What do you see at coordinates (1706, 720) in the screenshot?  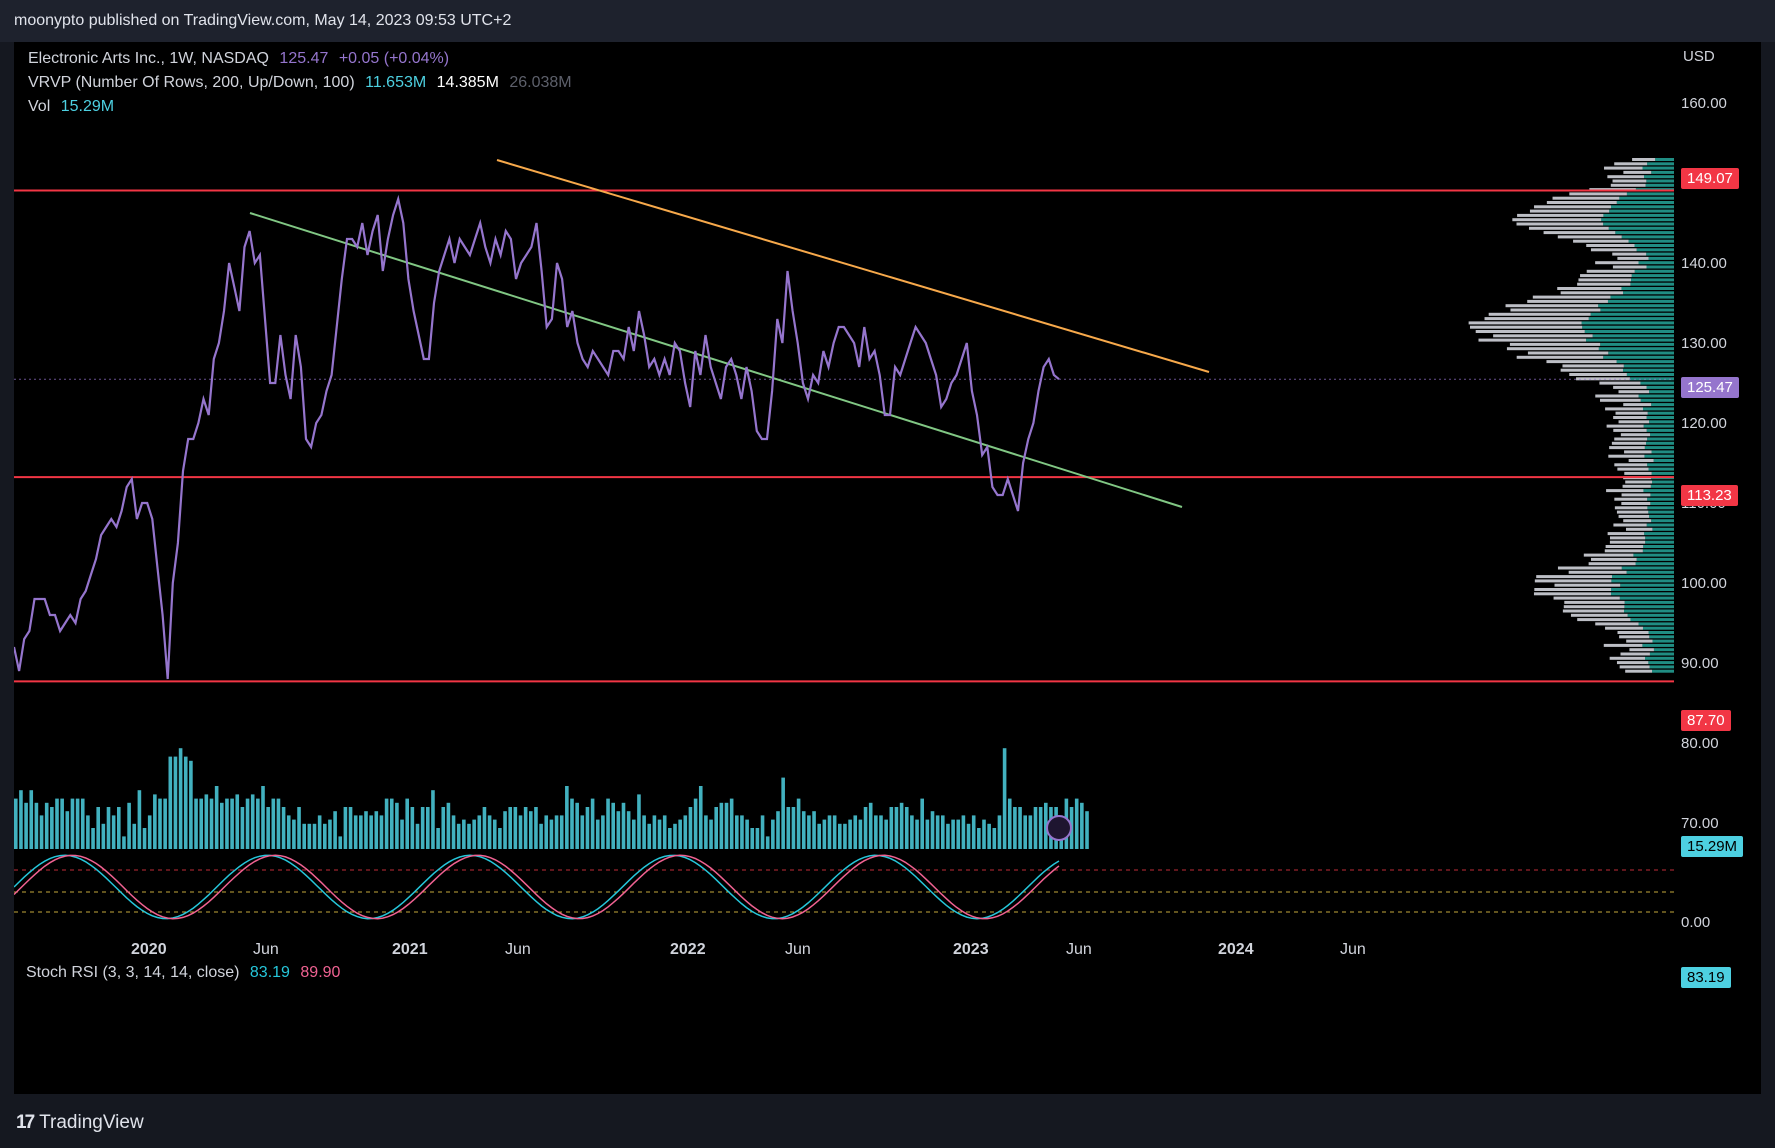 I see `low-badge: 87.70` at bounding box center [1706, 720].